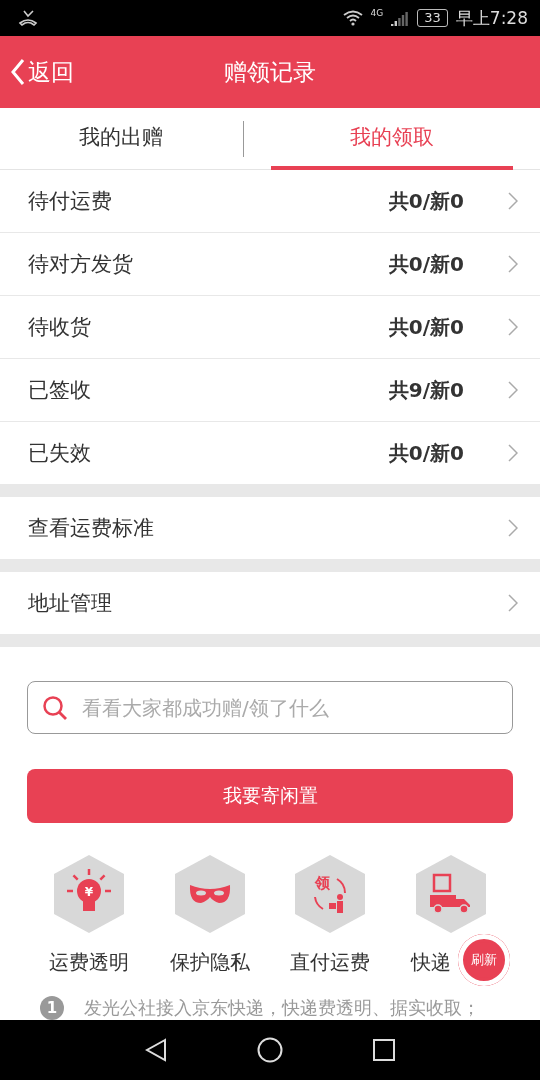  I want to click on back-link: 返回, so click(37, 72).